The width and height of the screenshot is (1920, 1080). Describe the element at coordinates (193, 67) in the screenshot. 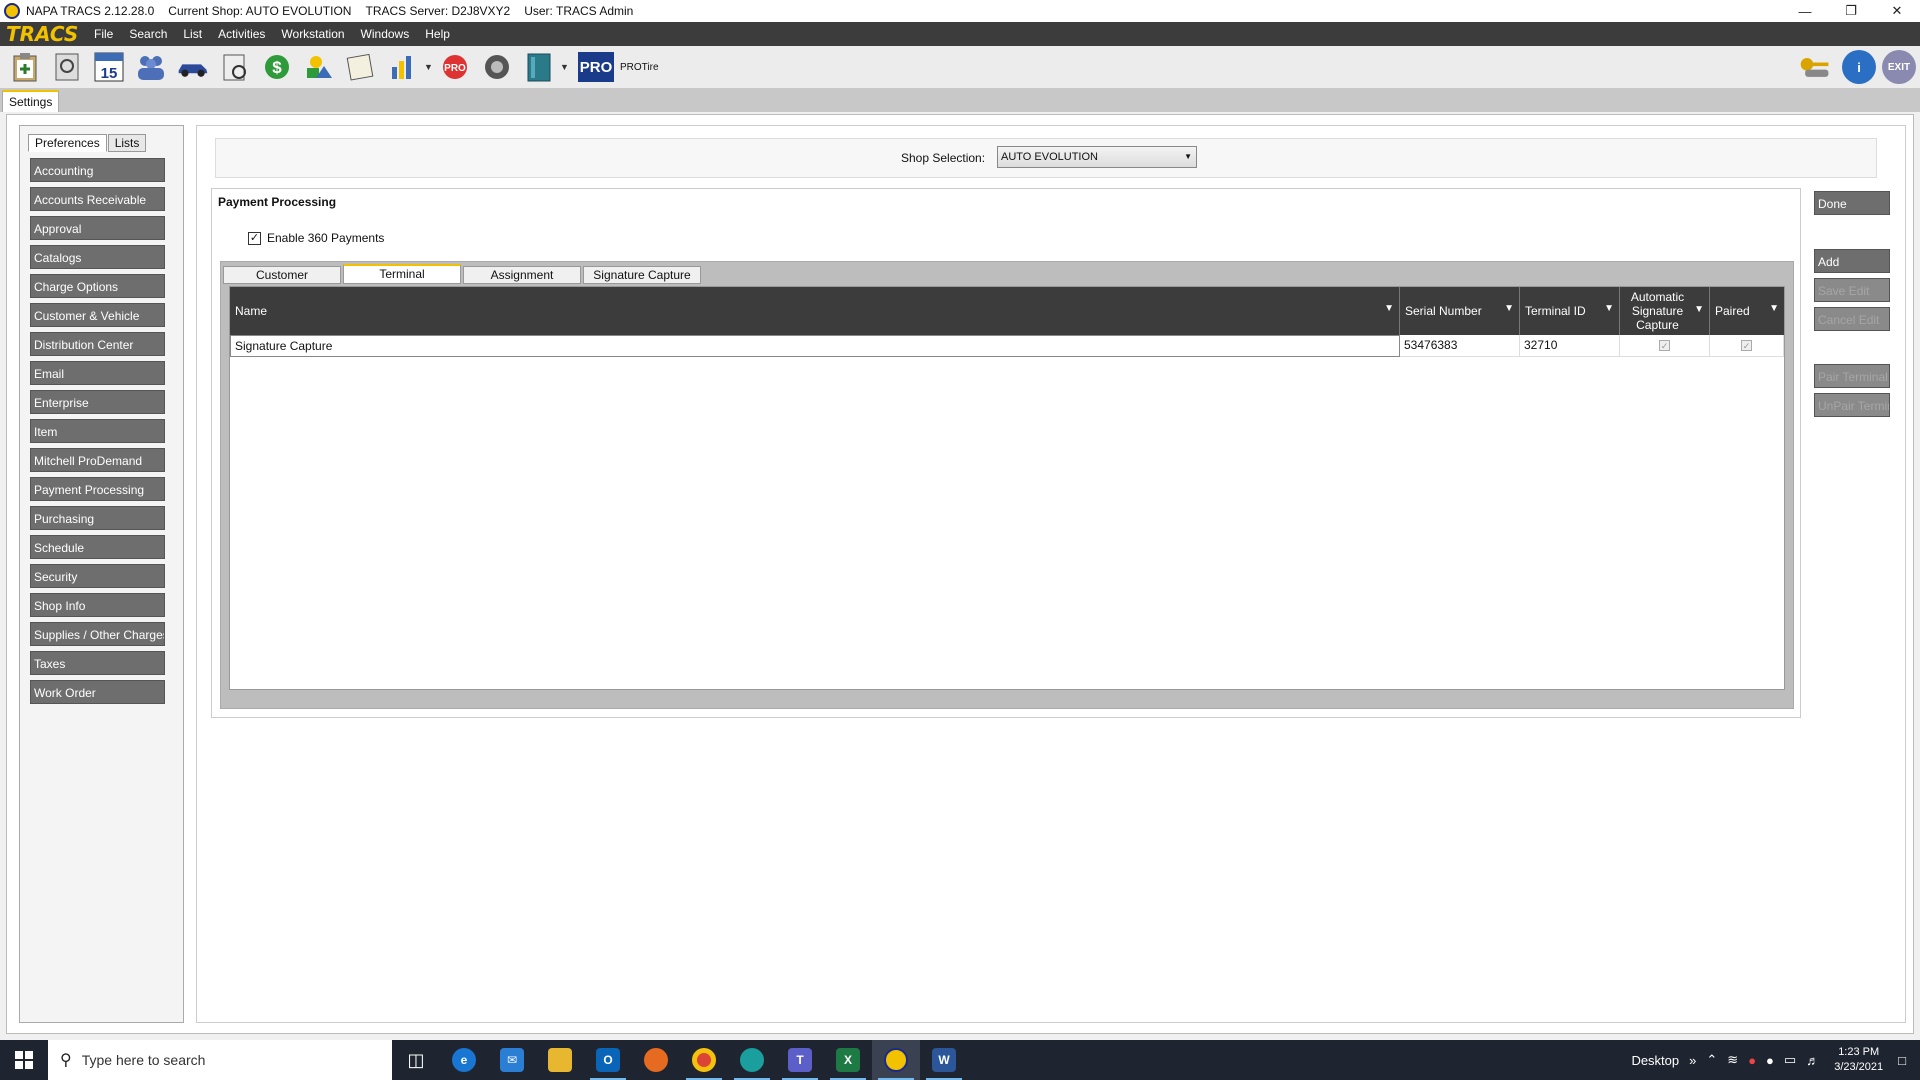

I see `vehicle-icon` at that location.